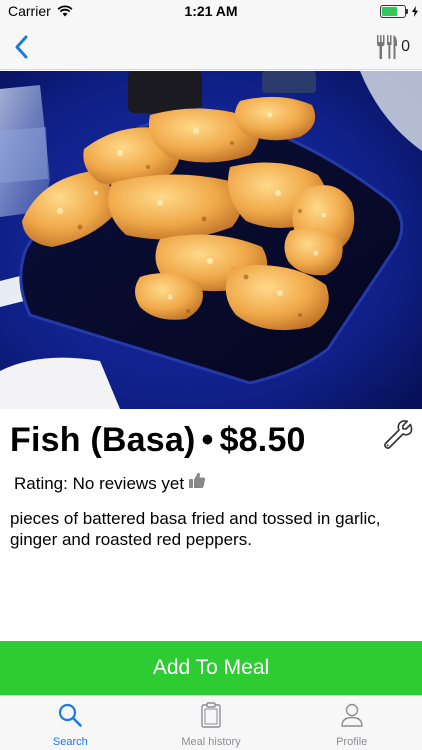 The image size is (422, 750). I want to click on add-to-meal-button: Add To Meal, so click(211, 668).